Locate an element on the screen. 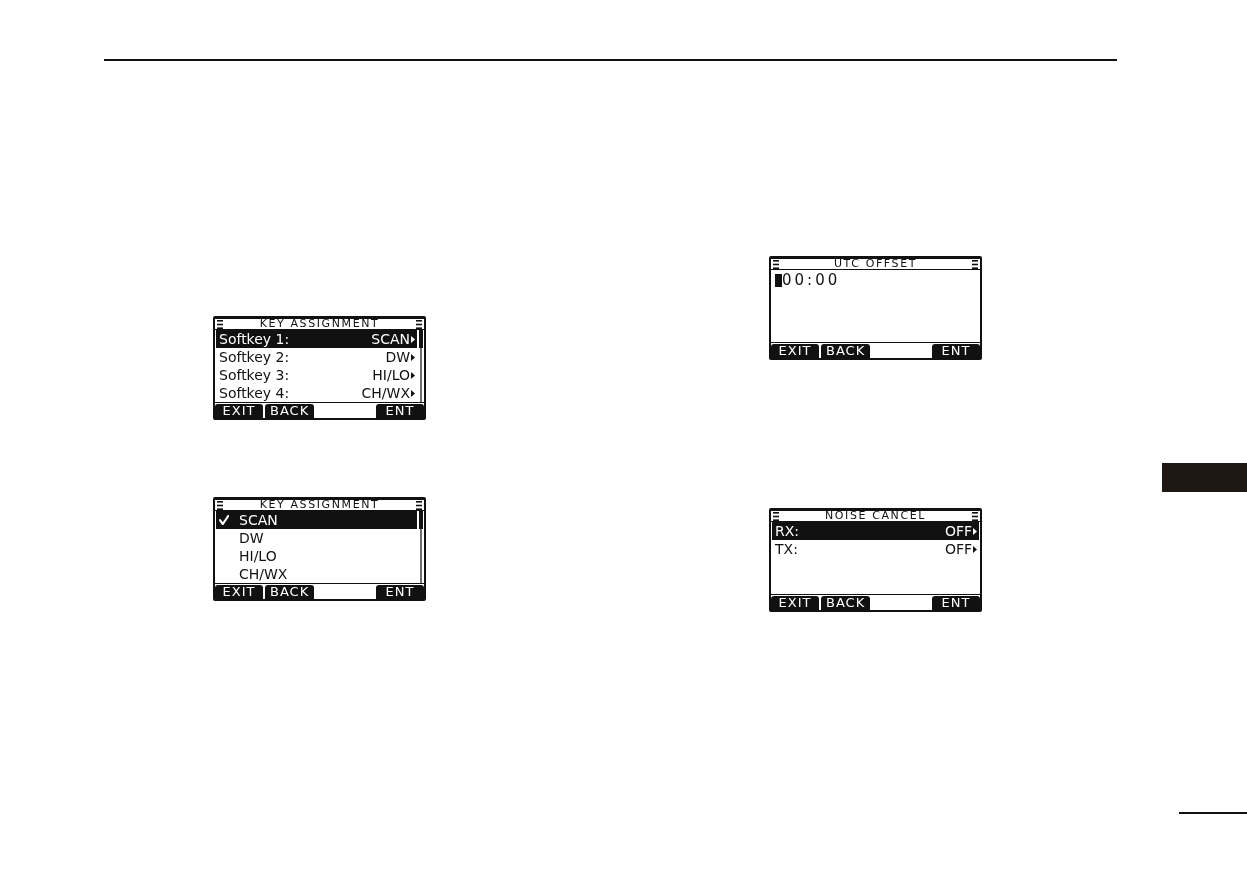 Image resolution: width=1247 pixels, height=896 pixels. menu-item: Softkey 3: HI/LO is located at coordinates (316, 375).